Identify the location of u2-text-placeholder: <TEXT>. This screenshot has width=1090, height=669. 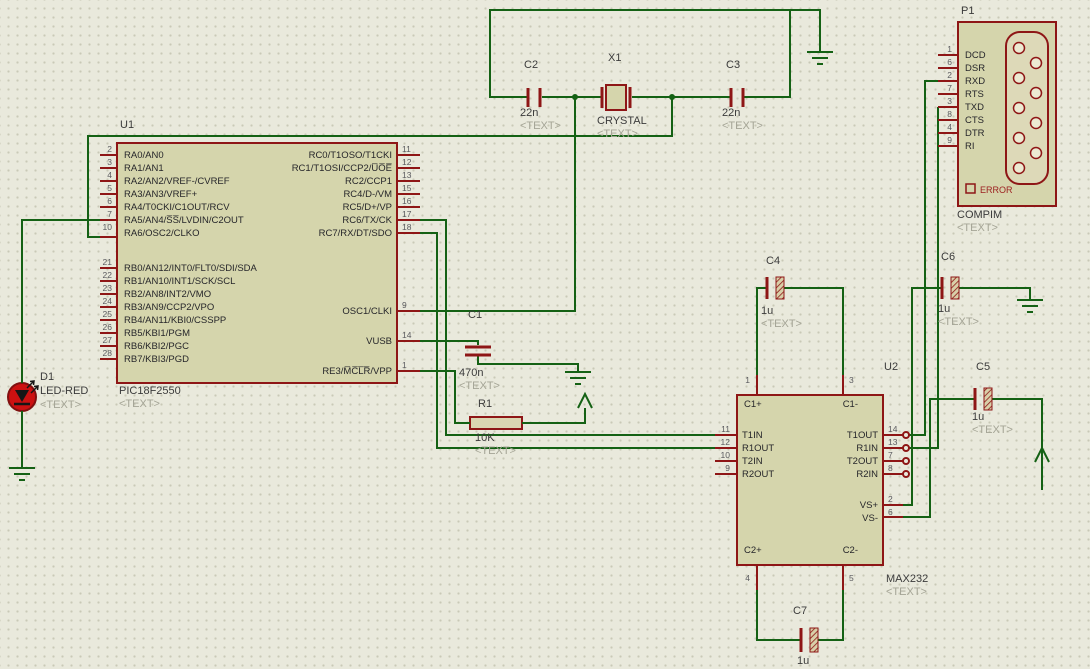
(906, 592).